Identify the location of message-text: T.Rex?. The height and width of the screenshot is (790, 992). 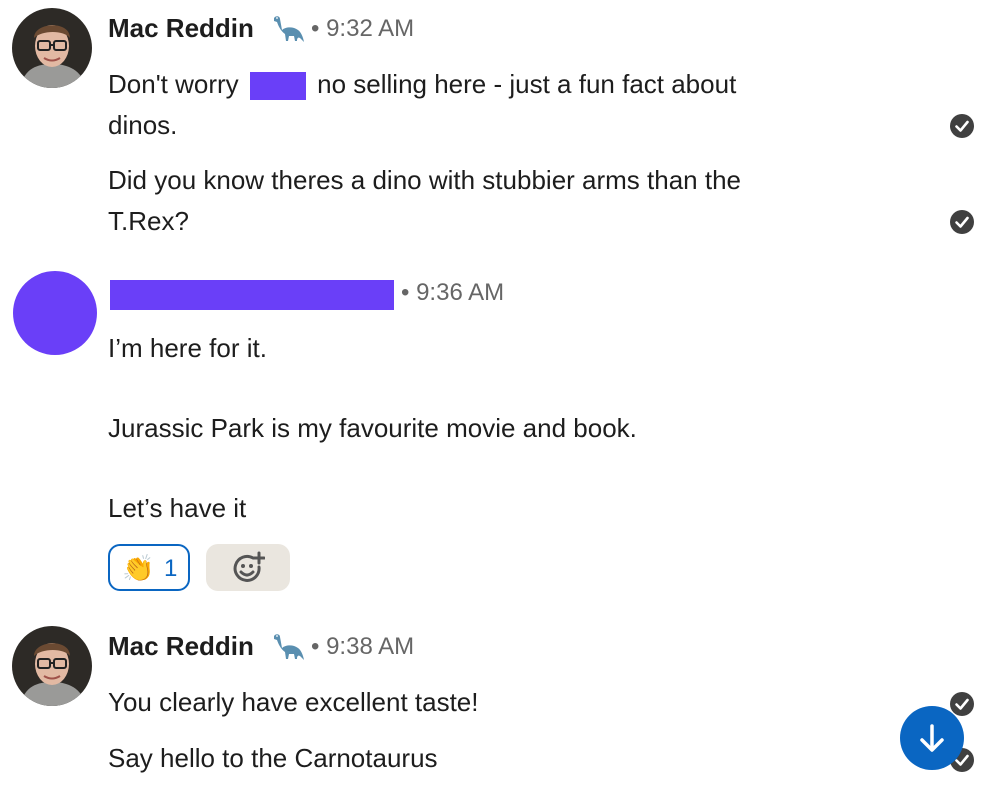
(148, 221).